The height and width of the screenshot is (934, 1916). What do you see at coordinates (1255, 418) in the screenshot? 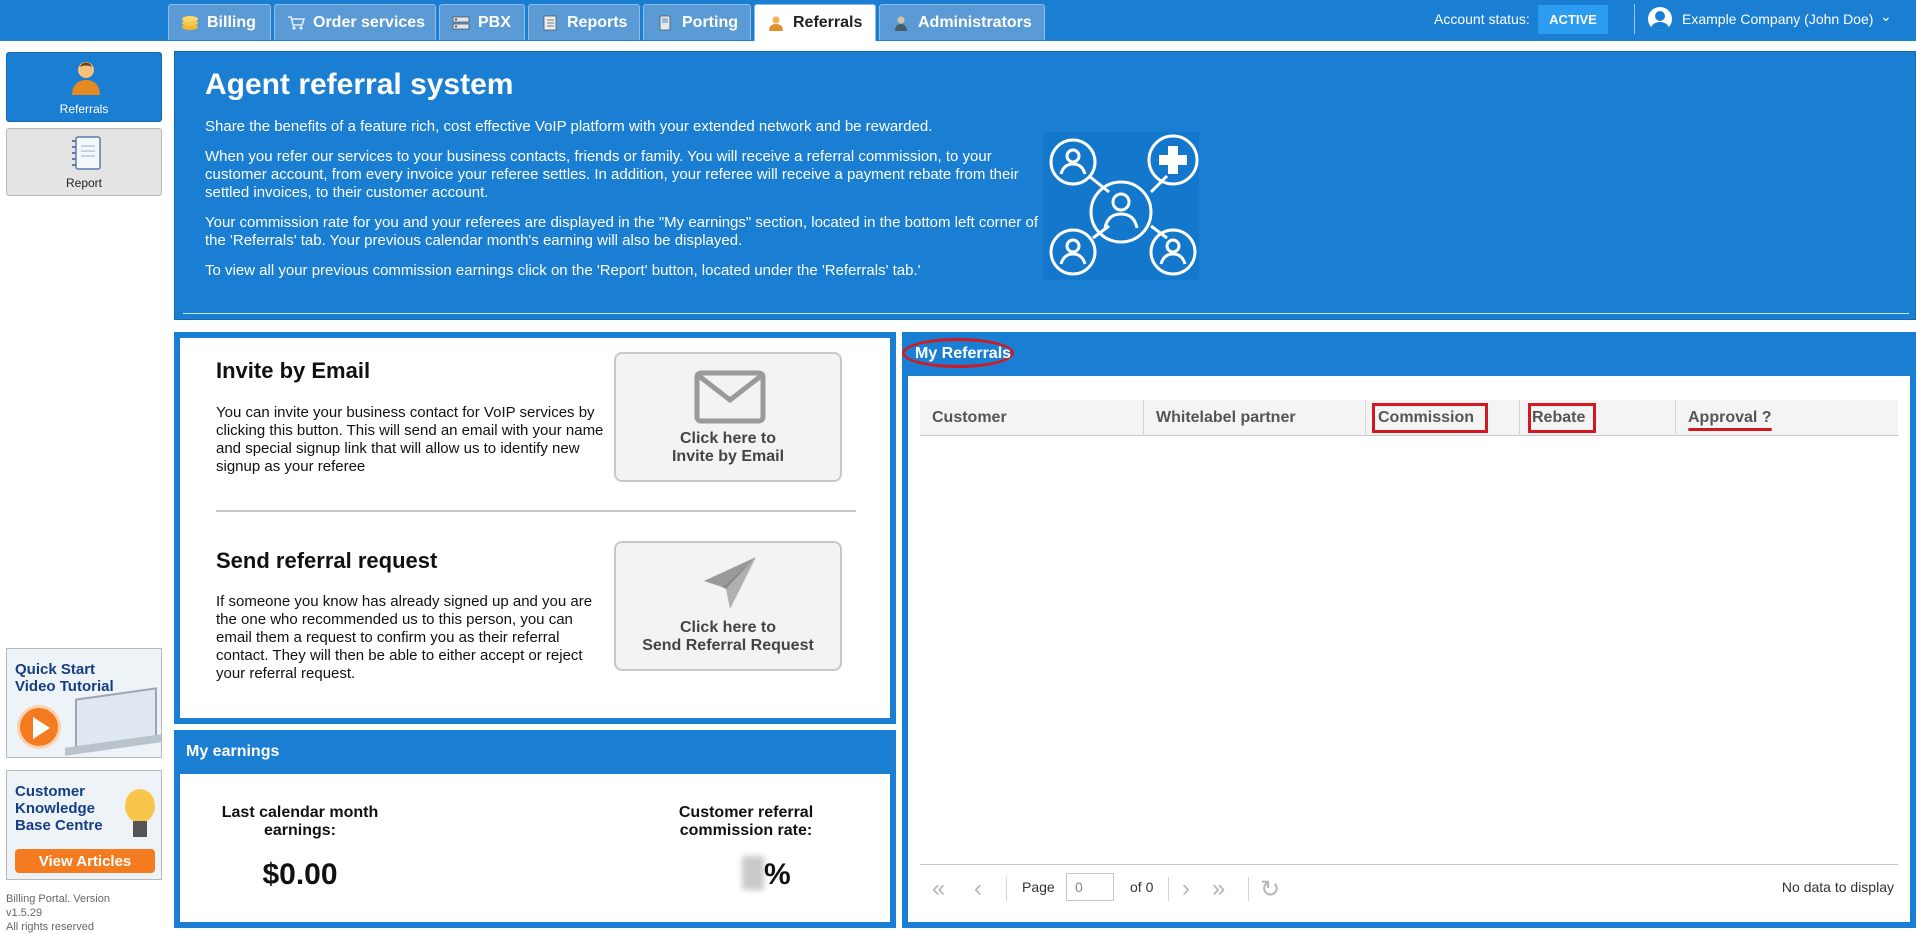
I see `column-whitelabel-partner: Whitelabel partner` at bounding box center [1255, 418].